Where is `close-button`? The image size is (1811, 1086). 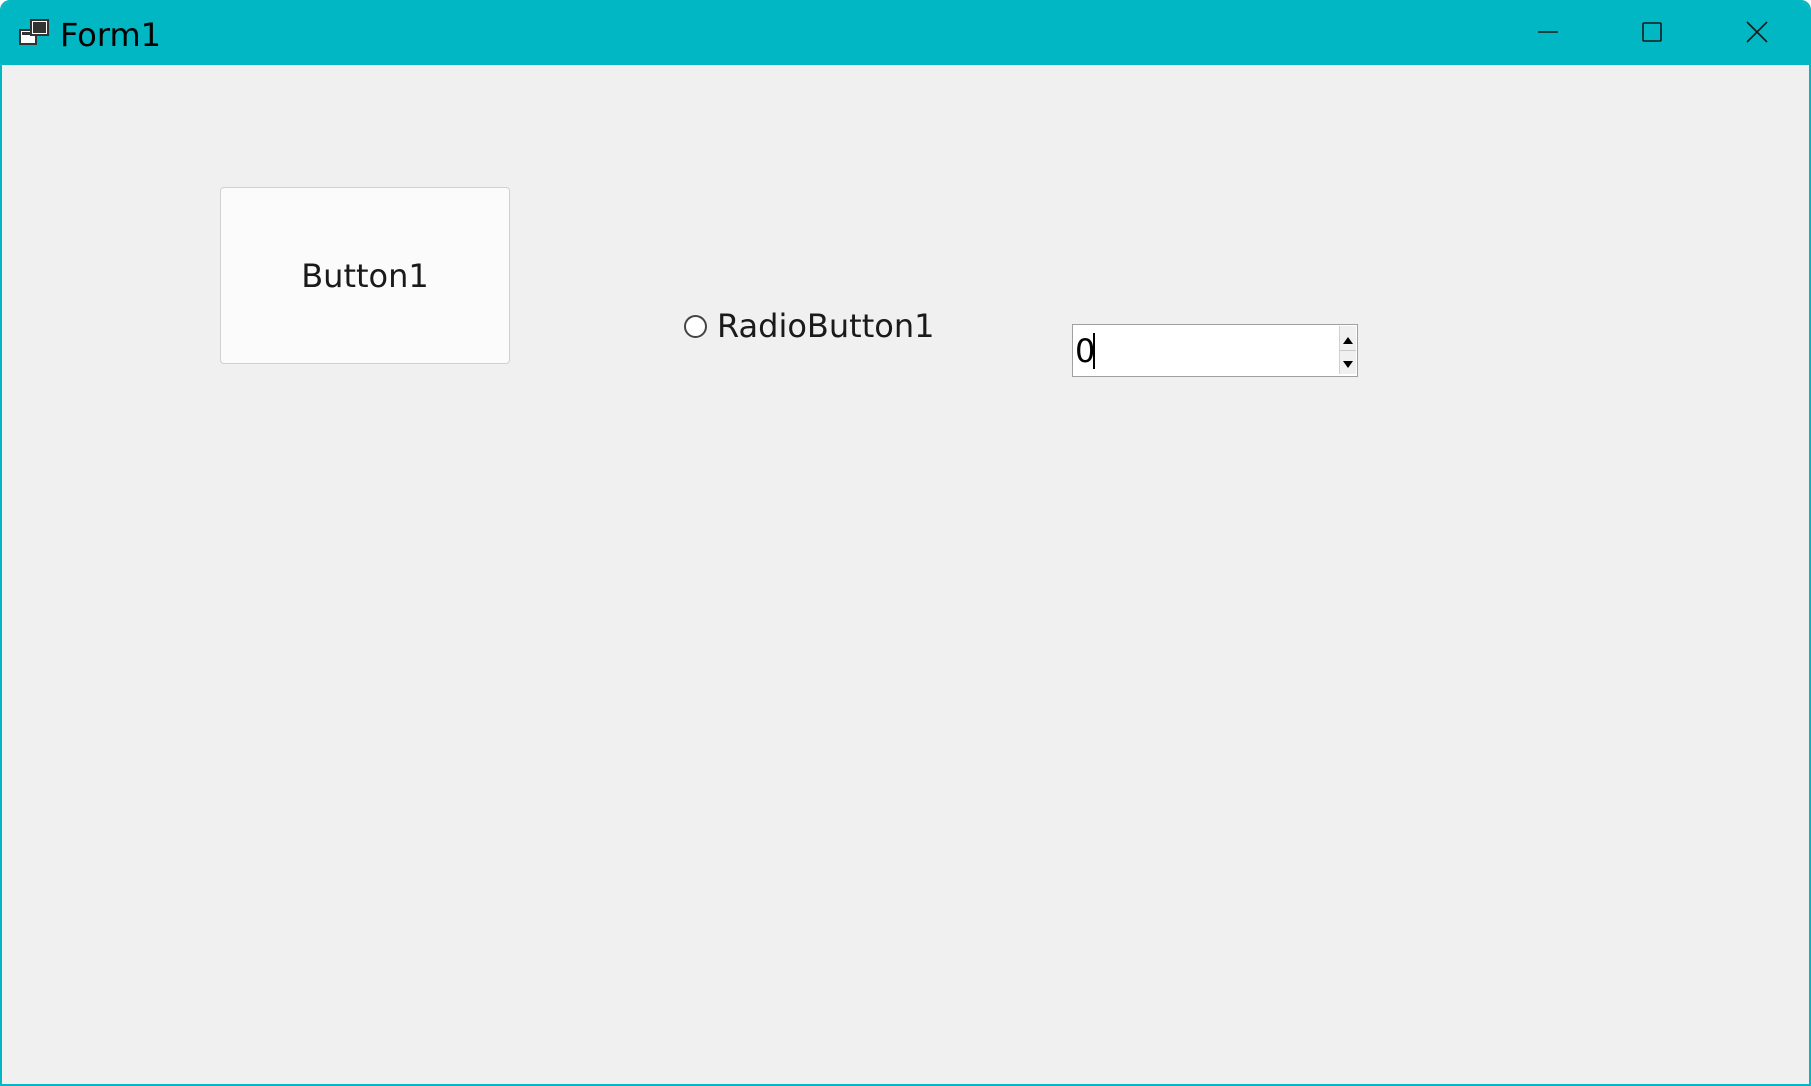
close-button is located at coordinates (1757, 33).